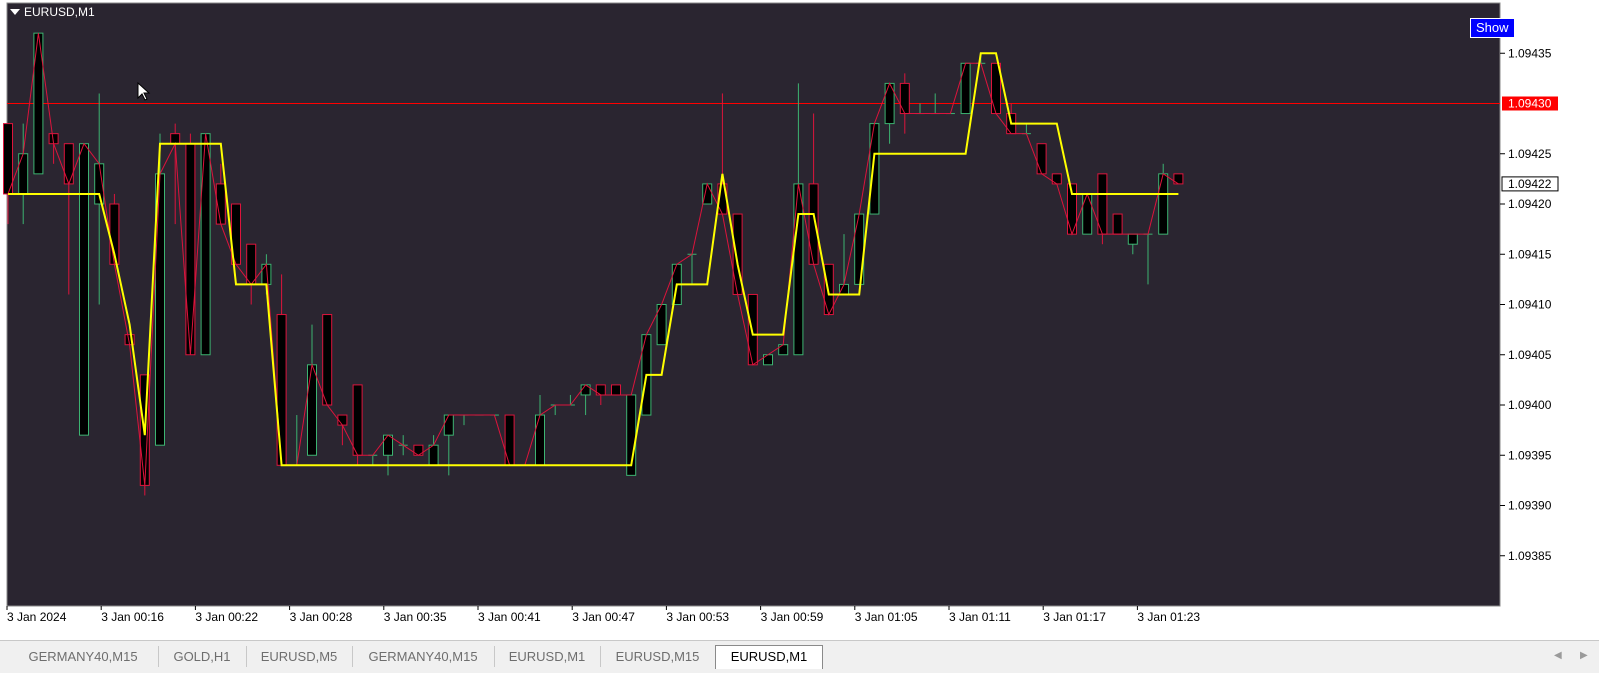 The height and width of the screenshot is (673, 1599). I want to click on price-tick-label: 1.09395, so click(1530, 455).